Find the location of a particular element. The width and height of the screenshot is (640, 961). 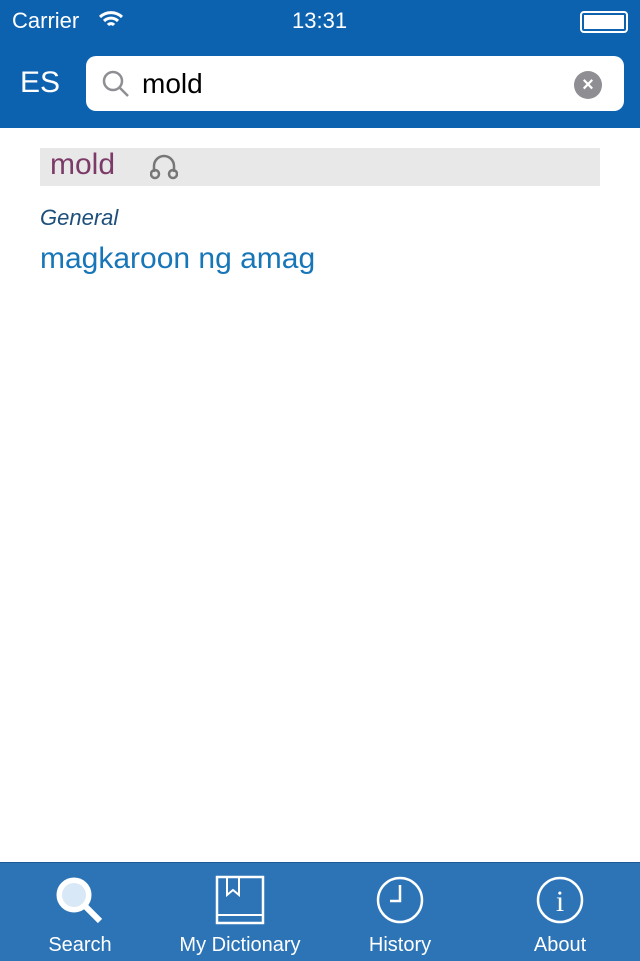

search-text: mold is located at coordinates (172, 83).